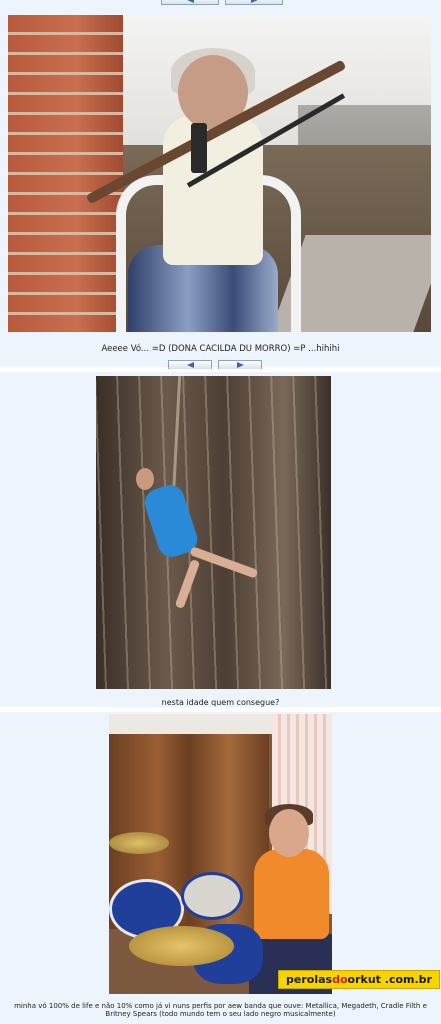  Describe the element at coordinates (309, 979) in the screenshot. I see `watermark-text: perolas` at that location.